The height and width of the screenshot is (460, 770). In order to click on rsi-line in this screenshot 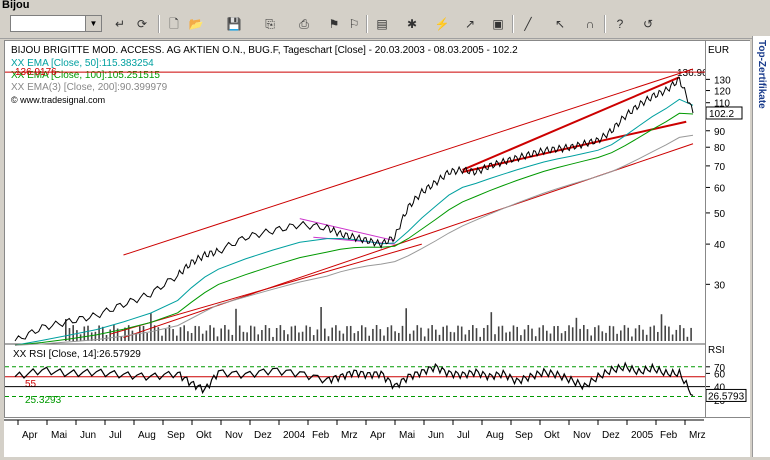, I will do `click(354, 378)`.